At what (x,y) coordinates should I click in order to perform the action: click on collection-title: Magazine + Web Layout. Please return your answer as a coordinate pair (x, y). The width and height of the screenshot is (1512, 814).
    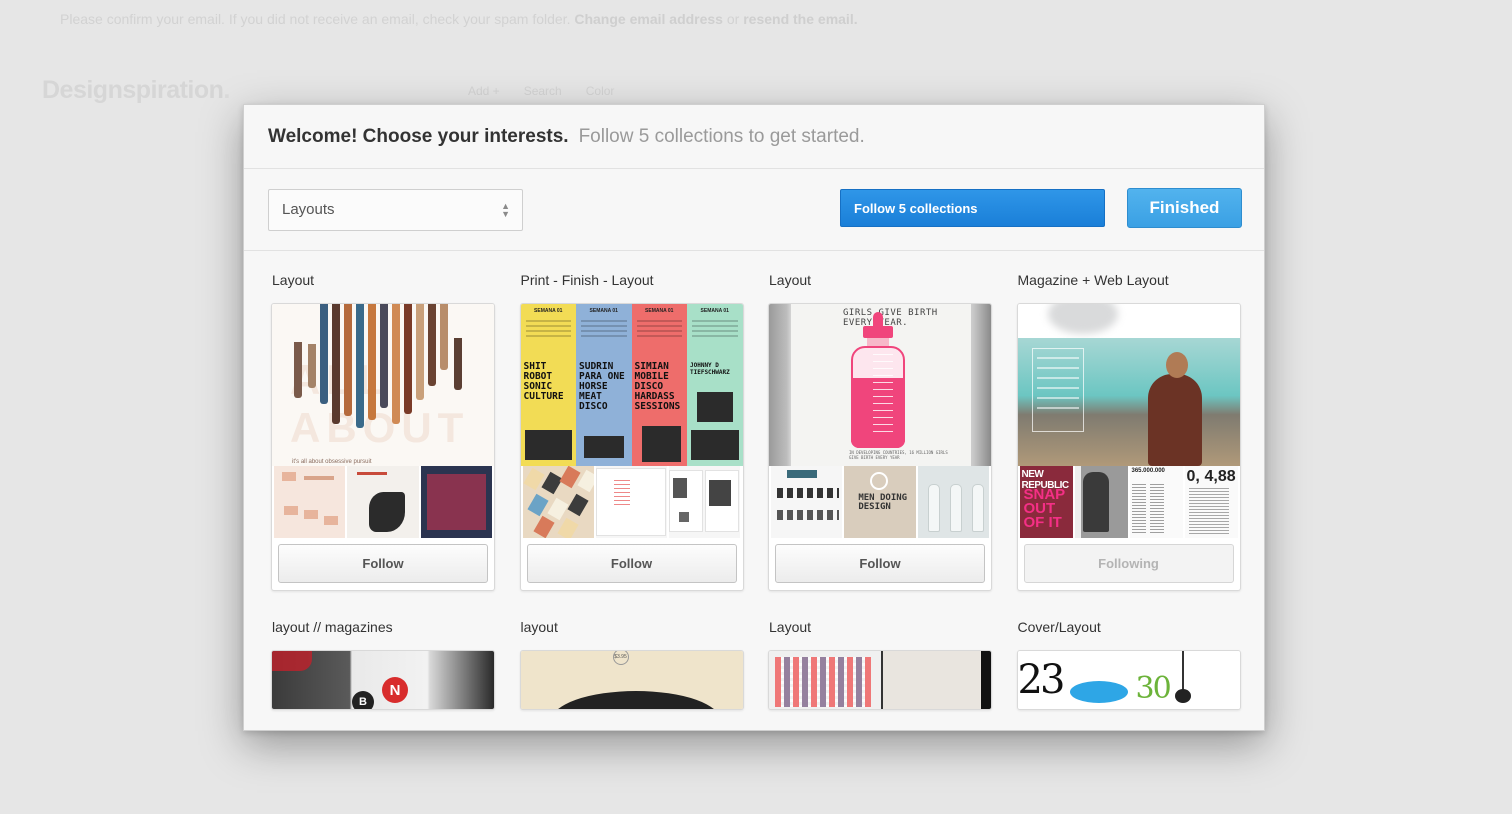
    Looking at the image, I should click on (1093, 280).